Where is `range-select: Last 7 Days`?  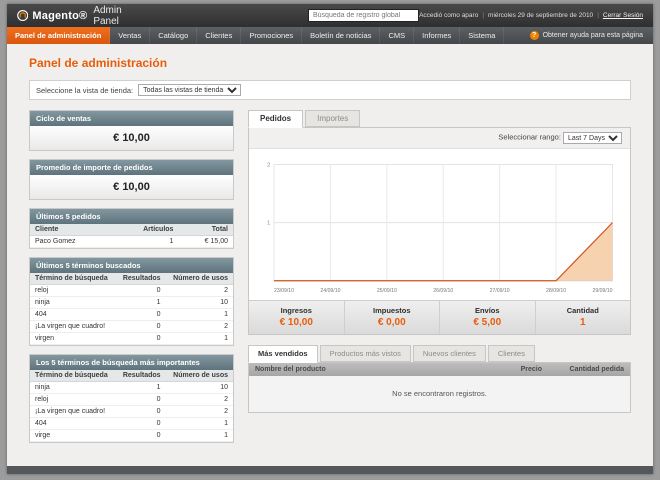
range-select: Last 7 Days is located at coordinates (592, 138).